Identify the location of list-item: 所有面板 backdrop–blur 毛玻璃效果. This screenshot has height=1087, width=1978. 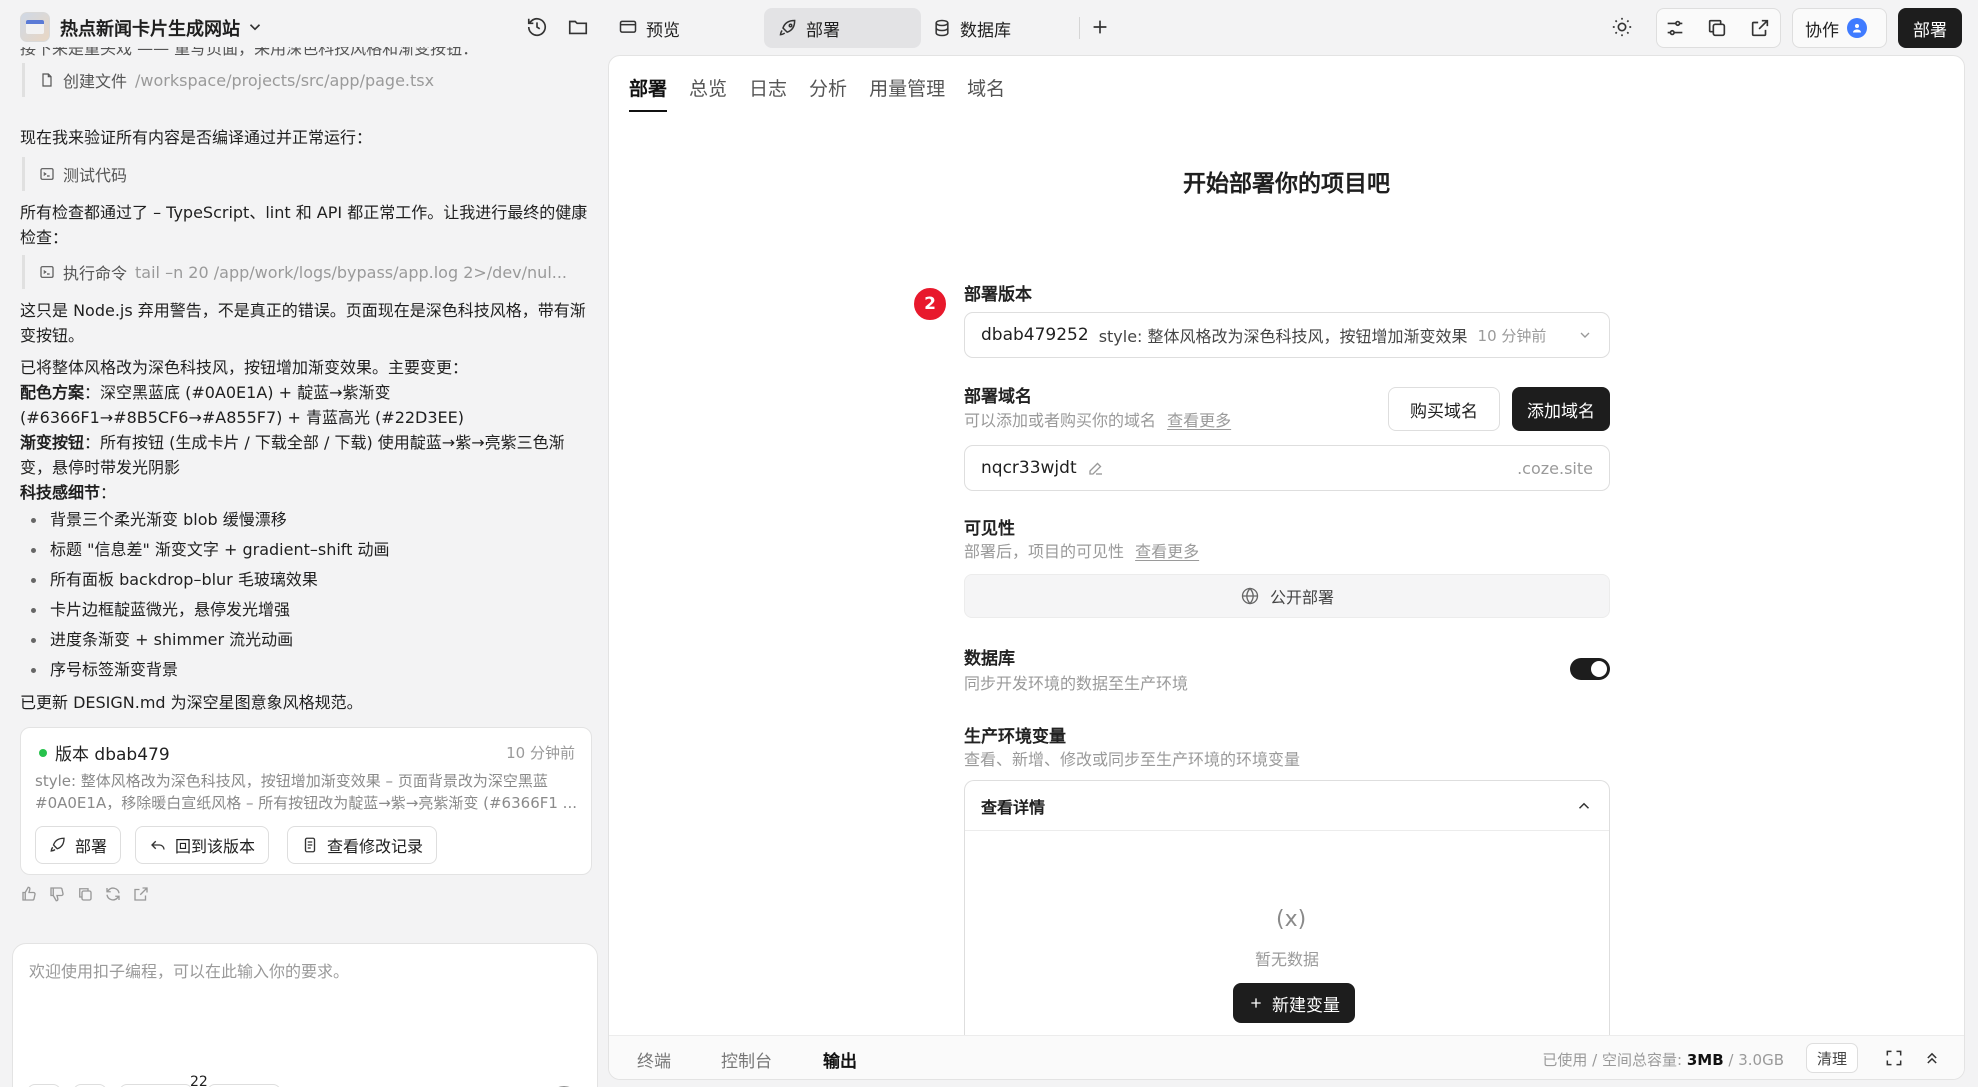
(305, 580).